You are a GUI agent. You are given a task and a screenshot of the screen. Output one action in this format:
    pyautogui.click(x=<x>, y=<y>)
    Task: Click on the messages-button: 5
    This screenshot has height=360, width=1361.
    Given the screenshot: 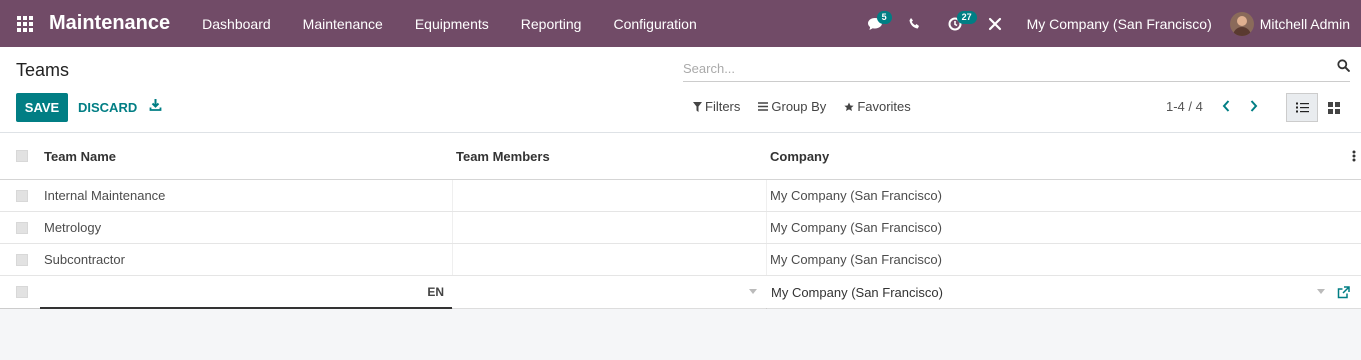 What is the action you would take?
    pyautogui.click(x=875, y=23)
    